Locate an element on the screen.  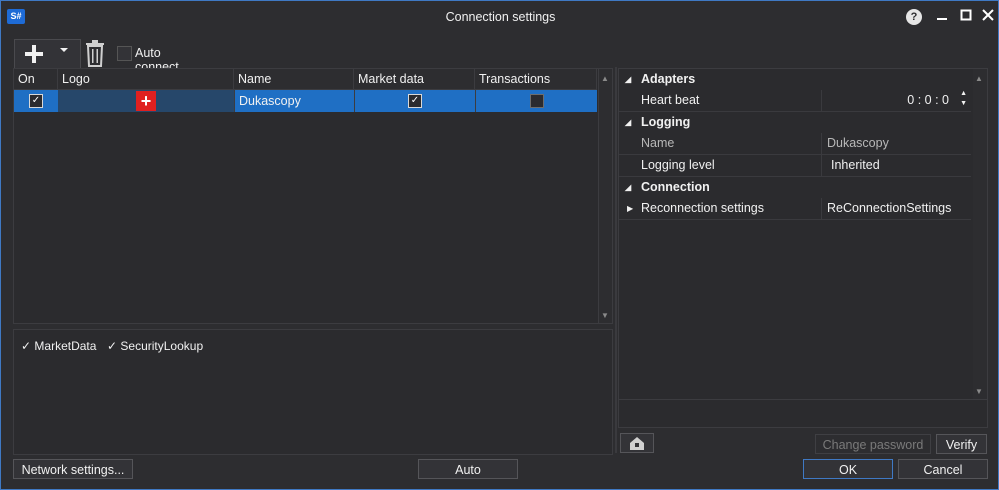
logging-level-select: Inherited is located at coordinates (896, 165).